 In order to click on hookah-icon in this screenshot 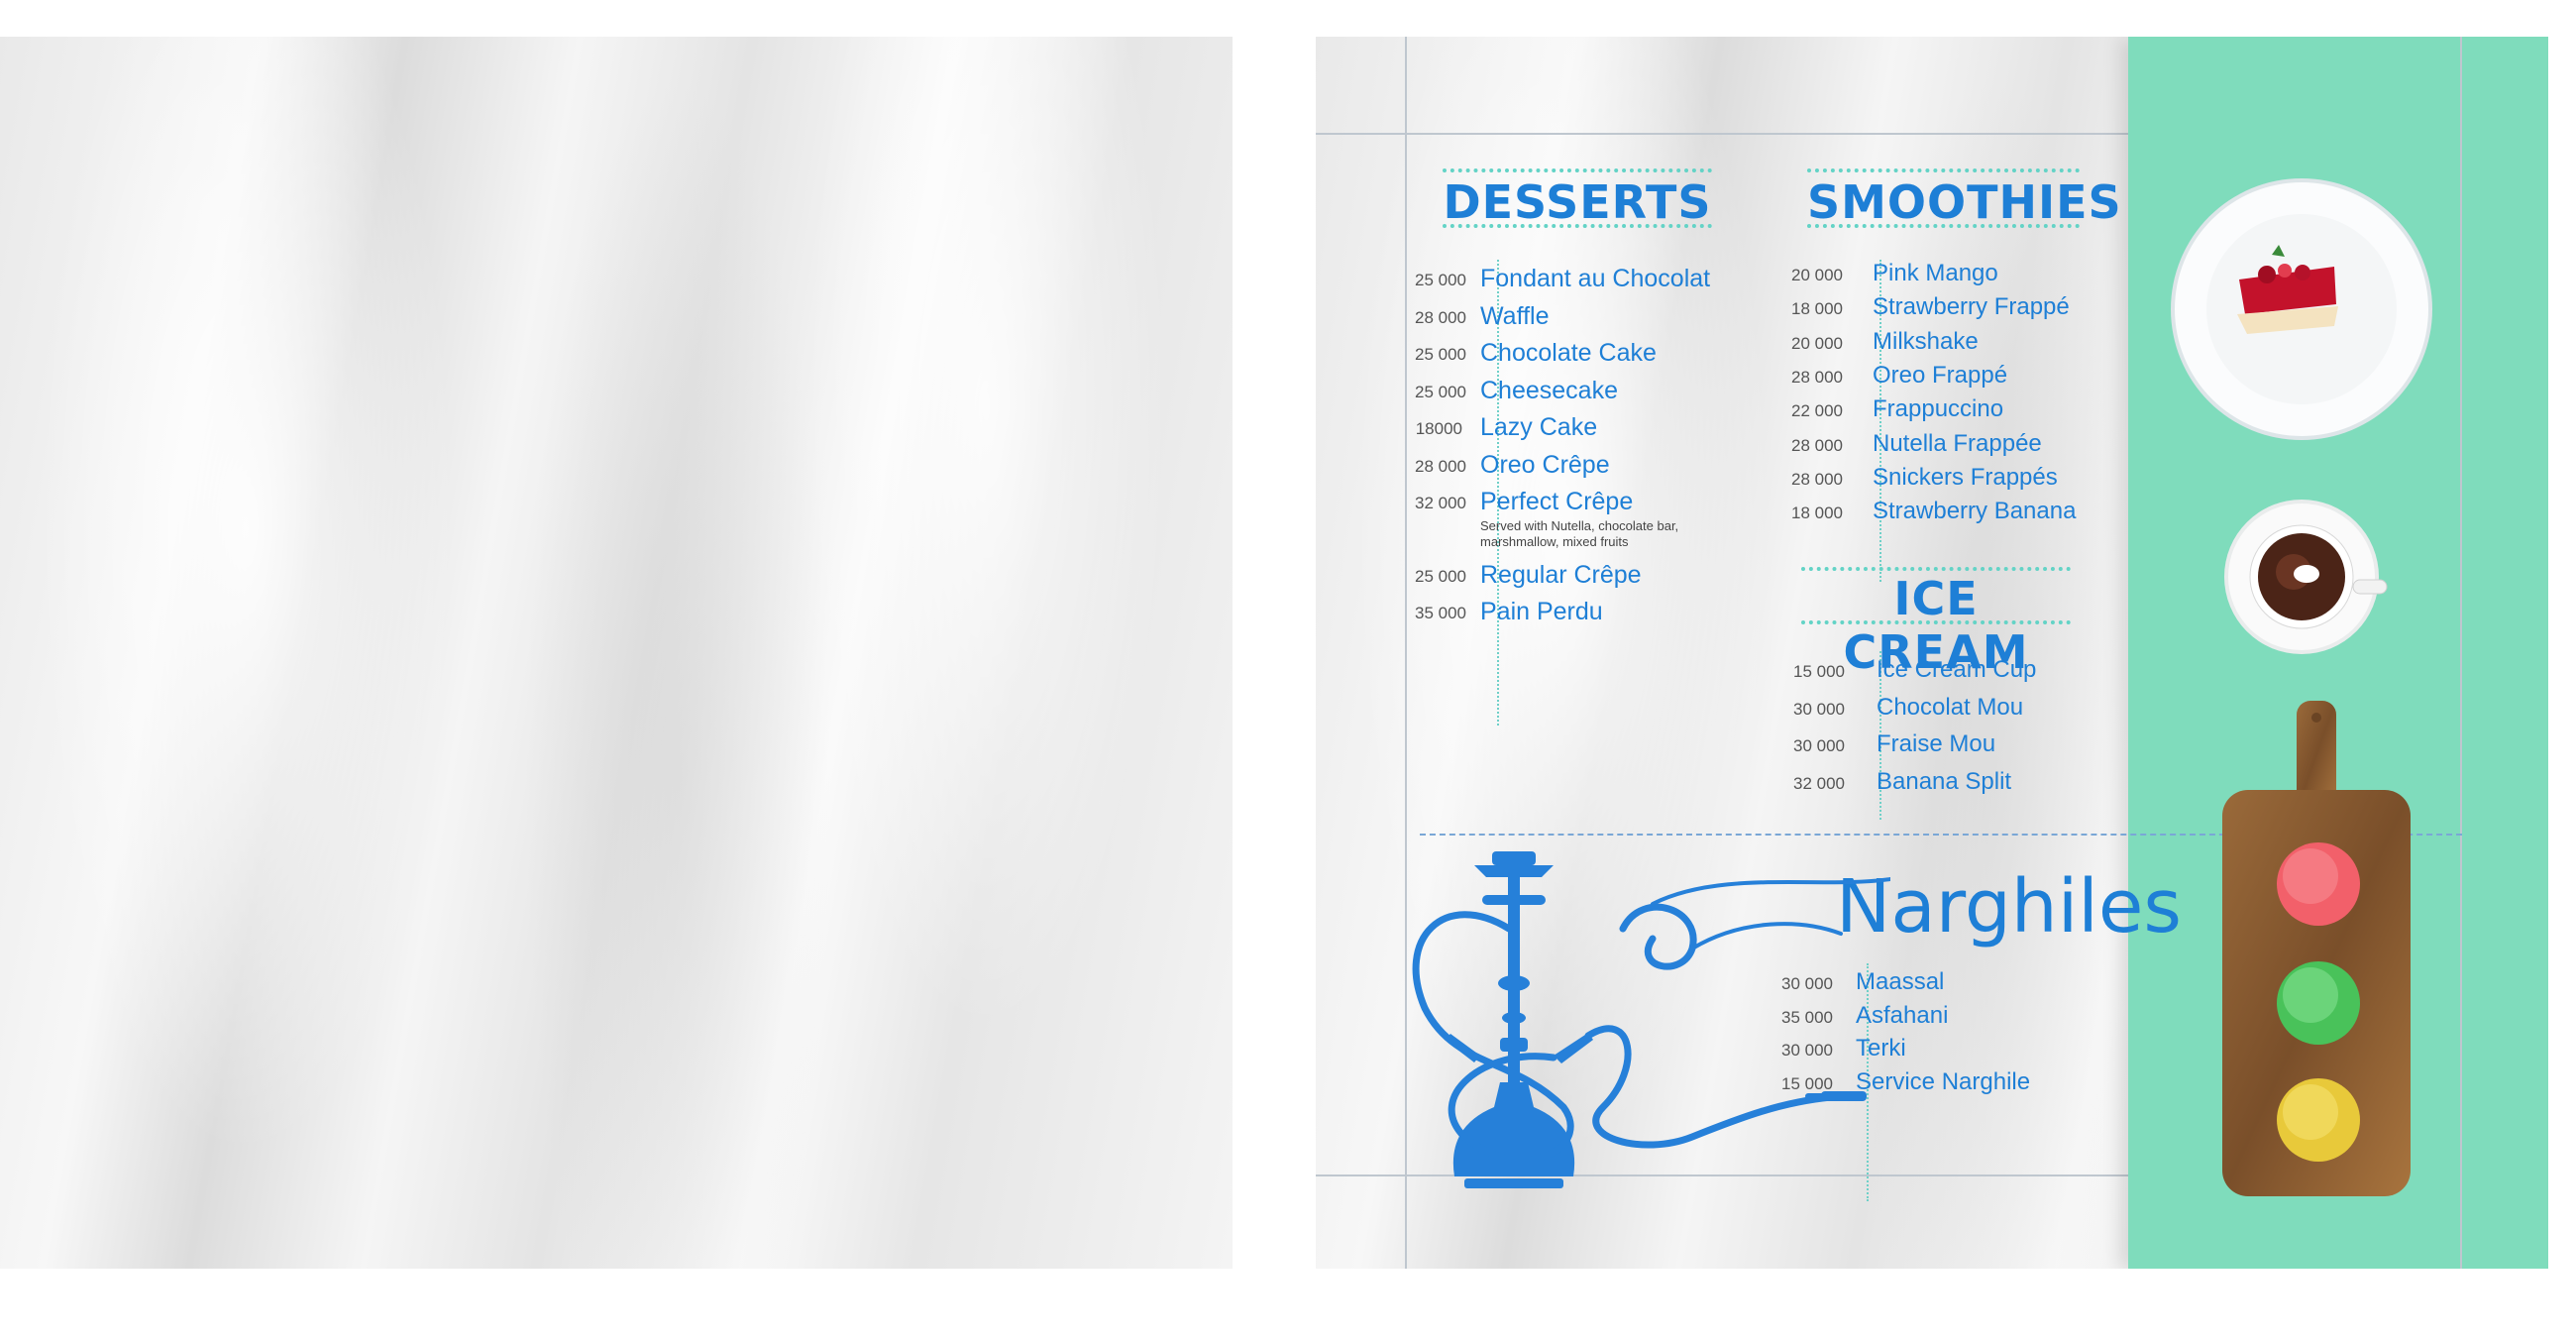, I will do `click(1651, 1020)`.